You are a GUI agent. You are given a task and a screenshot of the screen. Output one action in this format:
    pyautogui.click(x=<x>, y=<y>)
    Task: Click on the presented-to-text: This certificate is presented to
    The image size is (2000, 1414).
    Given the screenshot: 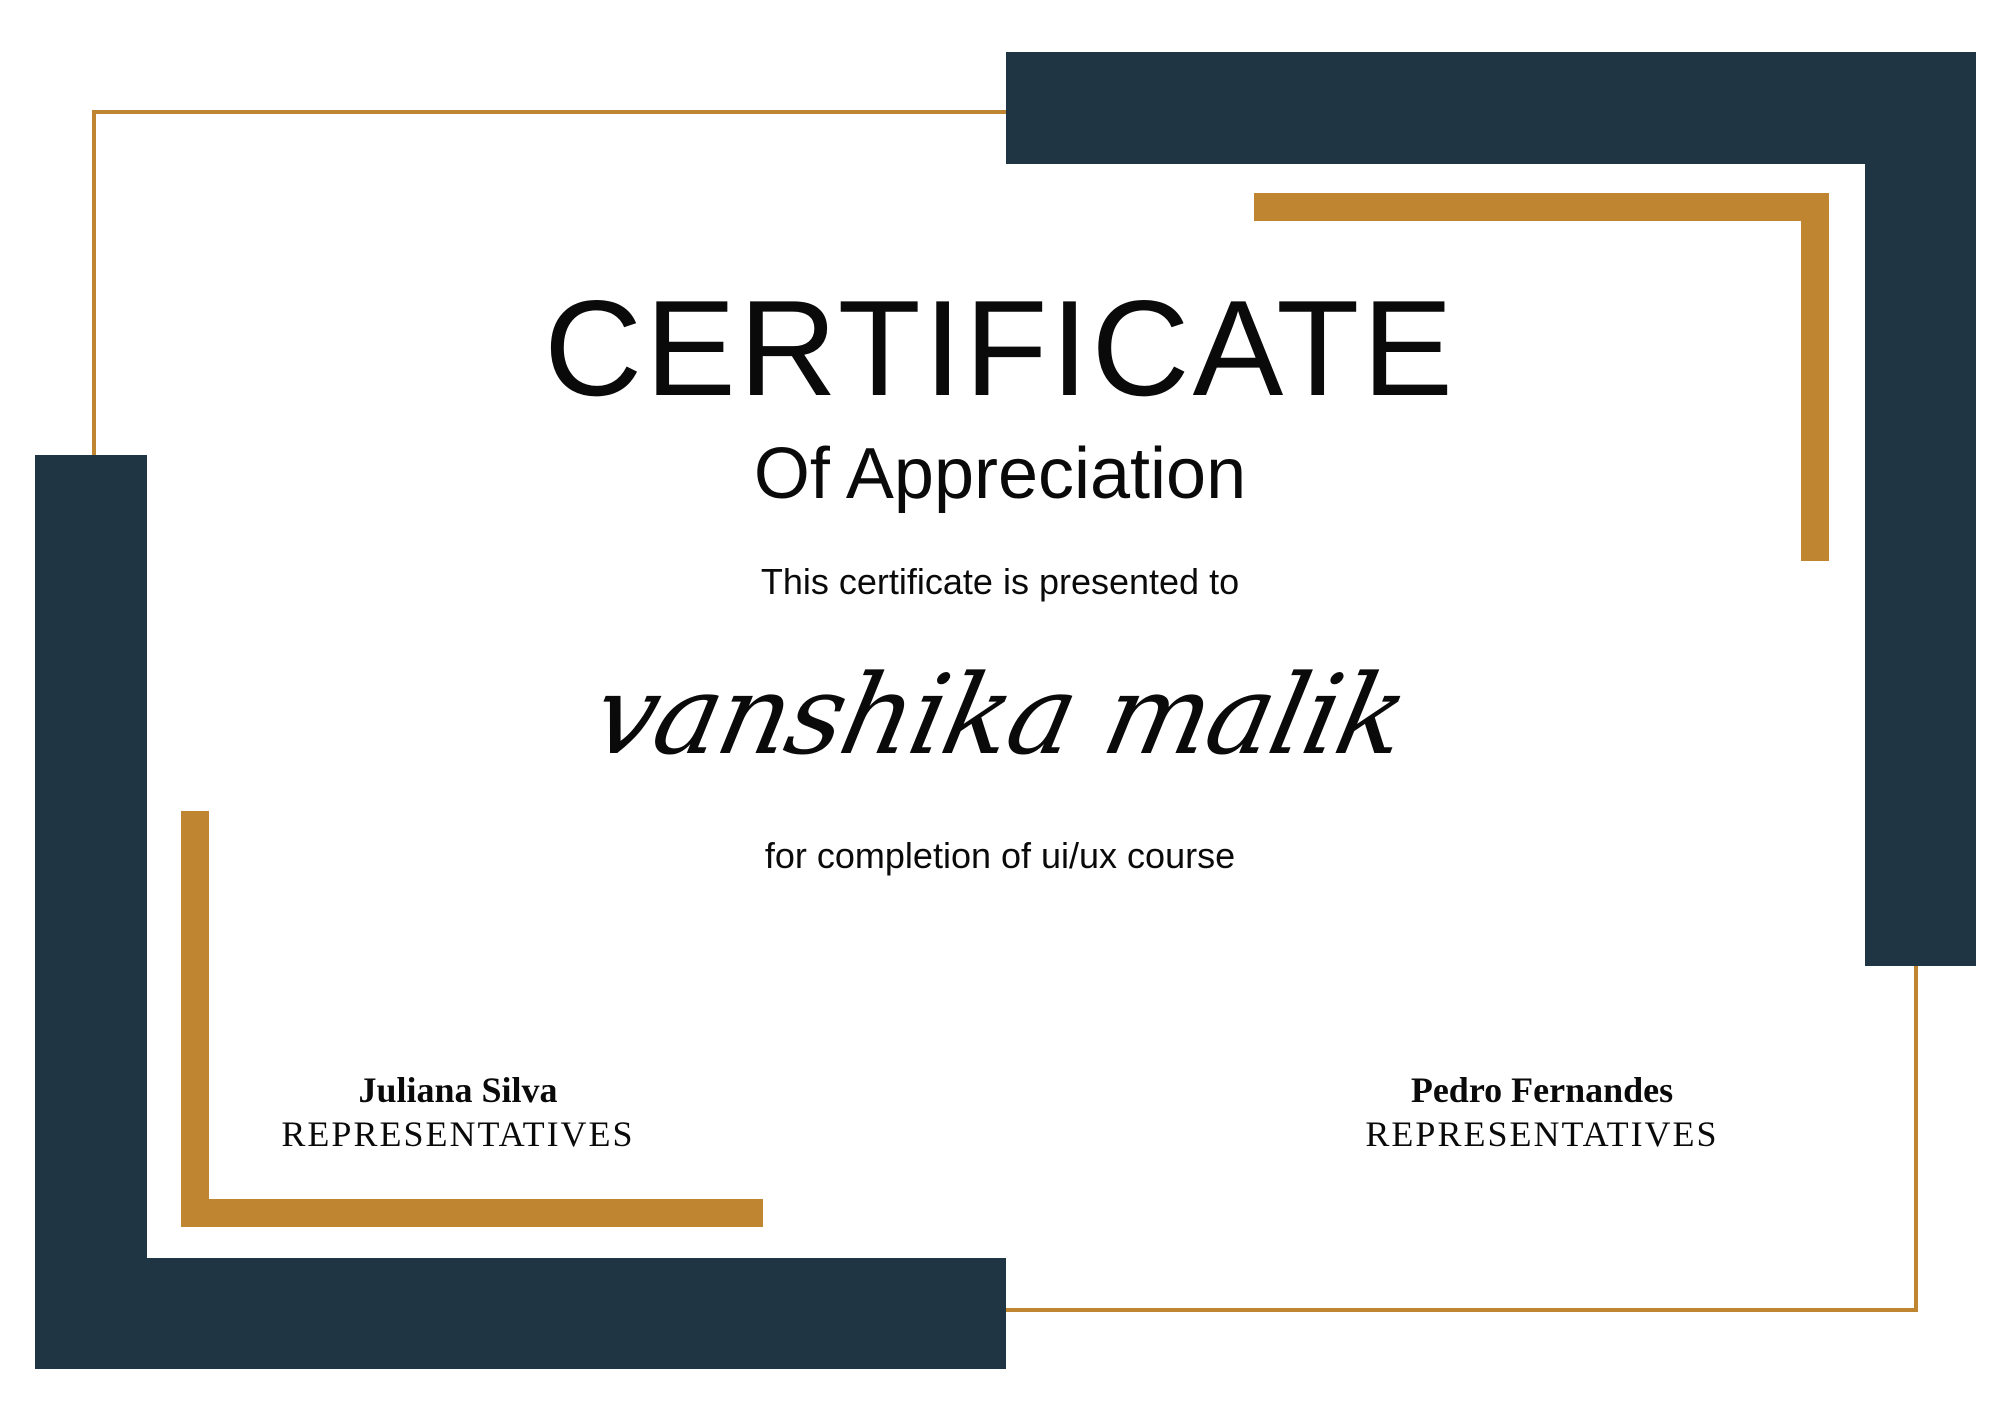 What is the action you would take?
    pyautogui.click(x=1000, y=581)
    